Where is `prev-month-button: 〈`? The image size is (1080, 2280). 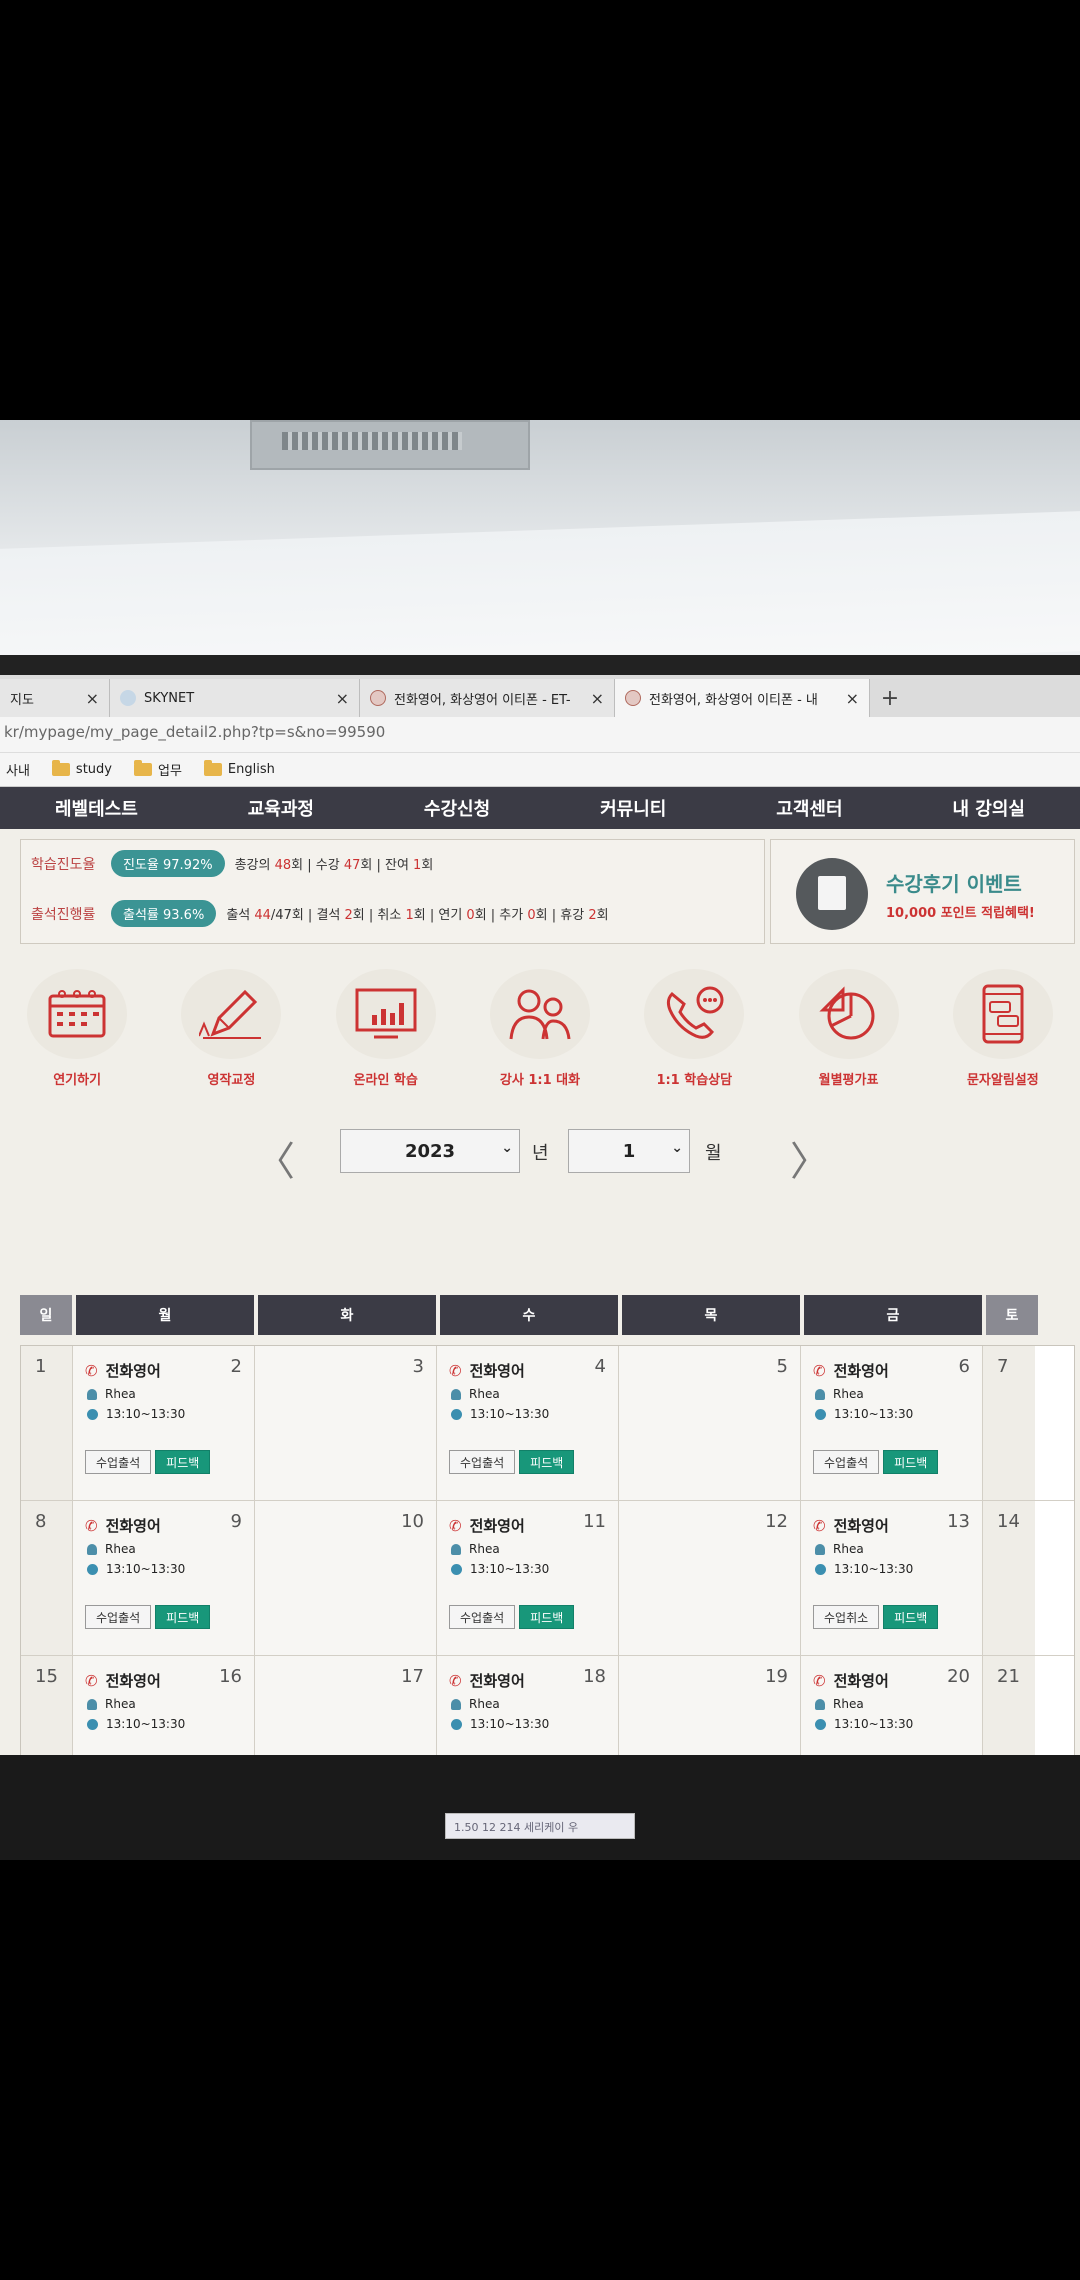 prev-month-button: 〈 is located at coordinates (275, 1158).